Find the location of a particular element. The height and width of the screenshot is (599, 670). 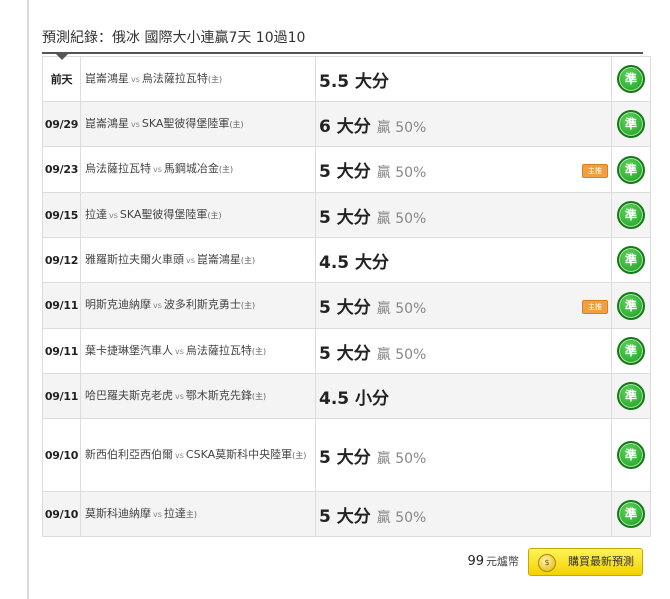

row-date: 09/15 is located at coordinates (61, 215).